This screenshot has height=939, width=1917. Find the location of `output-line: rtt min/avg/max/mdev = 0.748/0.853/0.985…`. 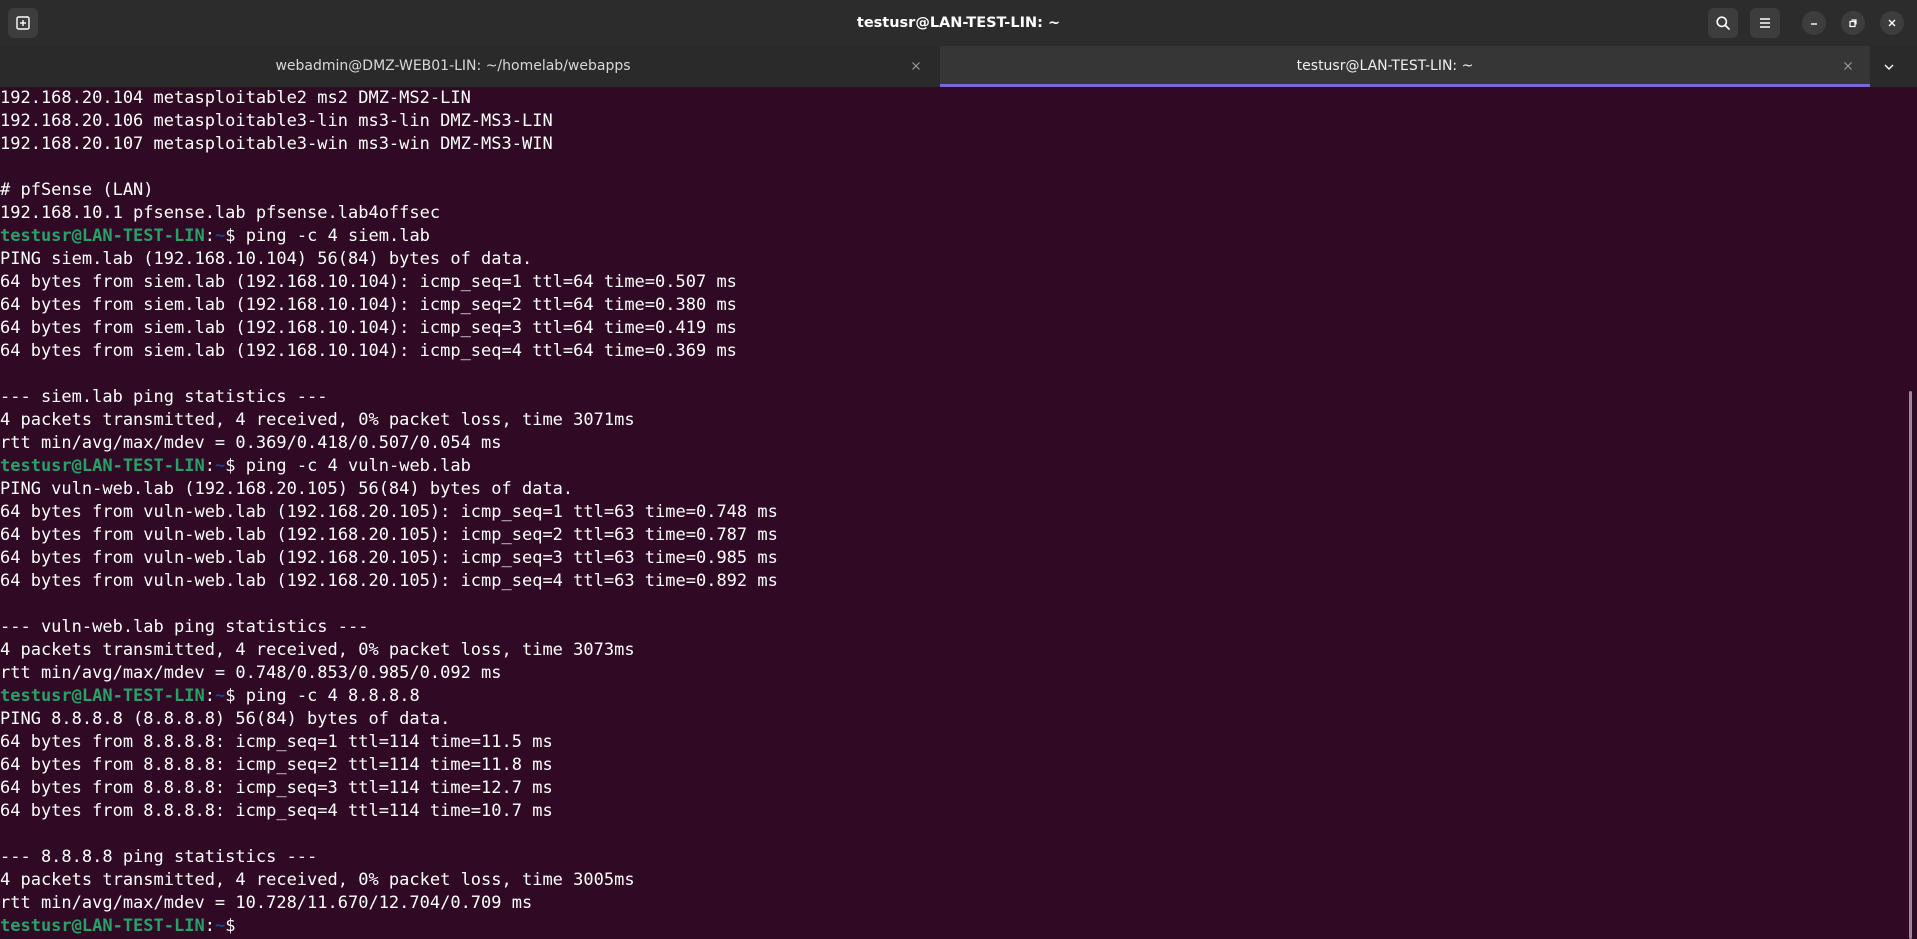

output-line: rtt min/avg/max/mdev = 0.748/0.853/0.985… is located at coordinates (251, 673).